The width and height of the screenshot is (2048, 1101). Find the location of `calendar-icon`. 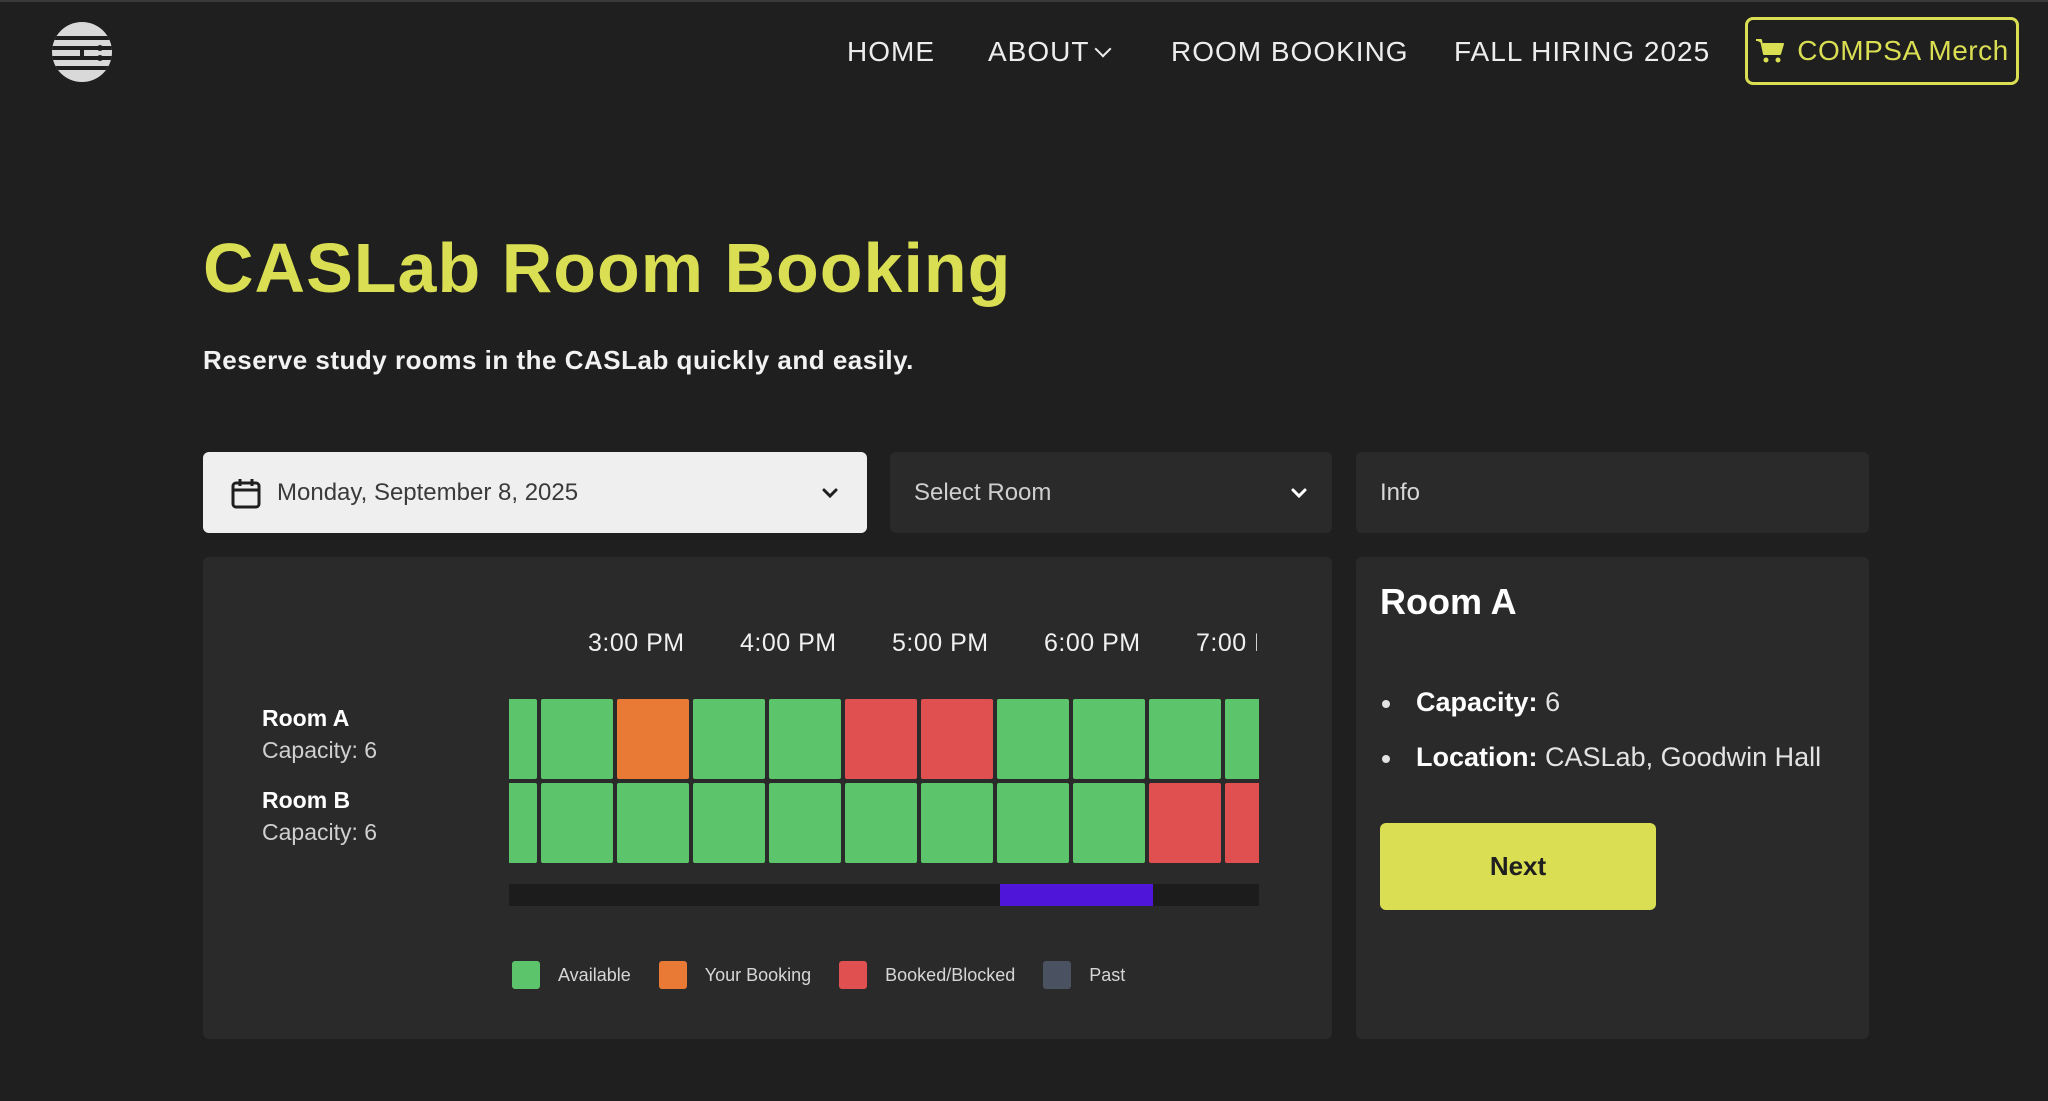

calendar-icon is located at coordinates (246, 493).